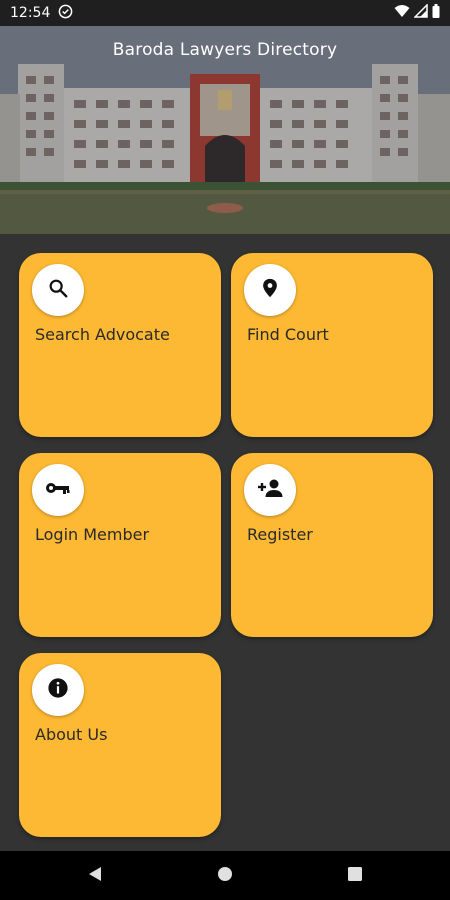 This screenshot has width=450, height=900. I want to click on search-icon-circle, so click(58, 290).